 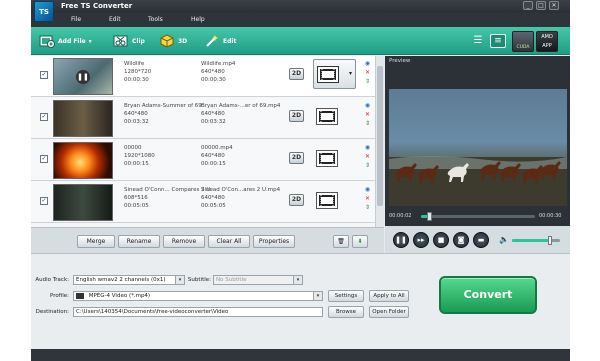 What do you see at coordinates (258, 280) in the screenshot?
I see `subtitle-select: No Subtitle ▾` at bounding box center [258, 280].